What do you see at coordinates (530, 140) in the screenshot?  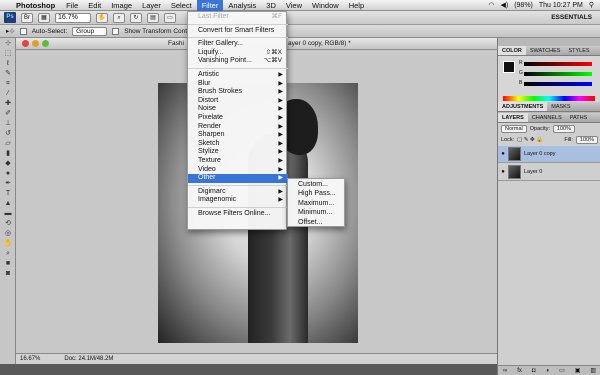 I see `lock-icons: ▢ ✎ ✥ 🔒` at bounding box center [530, 140].